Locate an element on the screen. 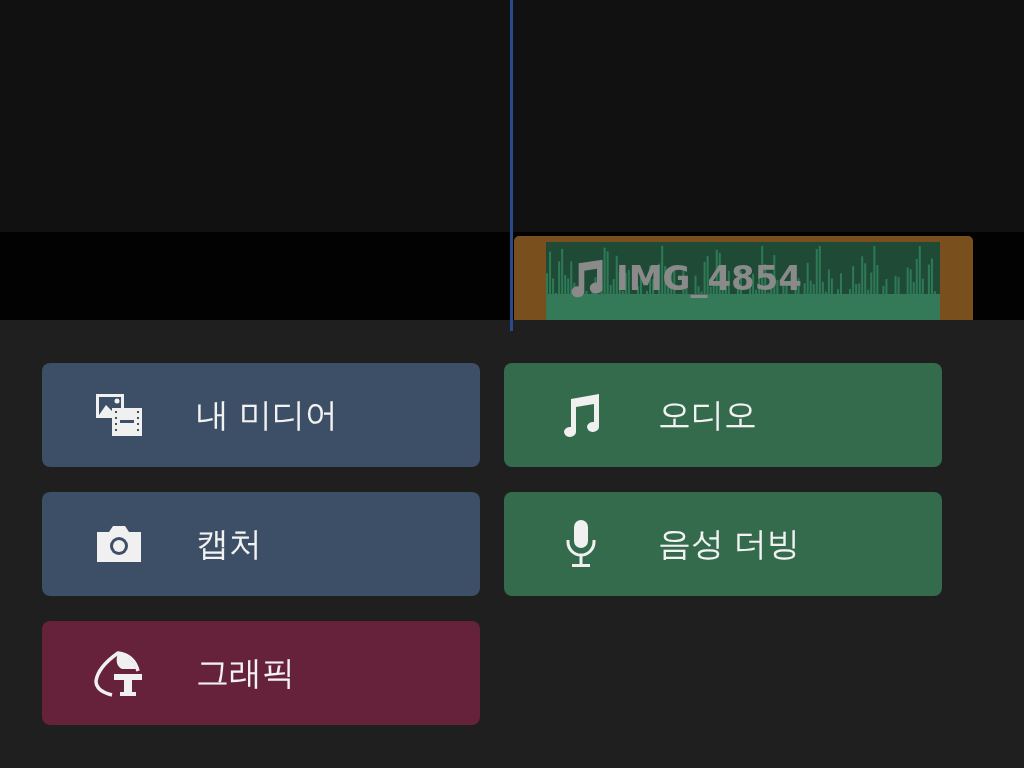  add-button: 음성 더빙 is located at coordinates (723, 544).